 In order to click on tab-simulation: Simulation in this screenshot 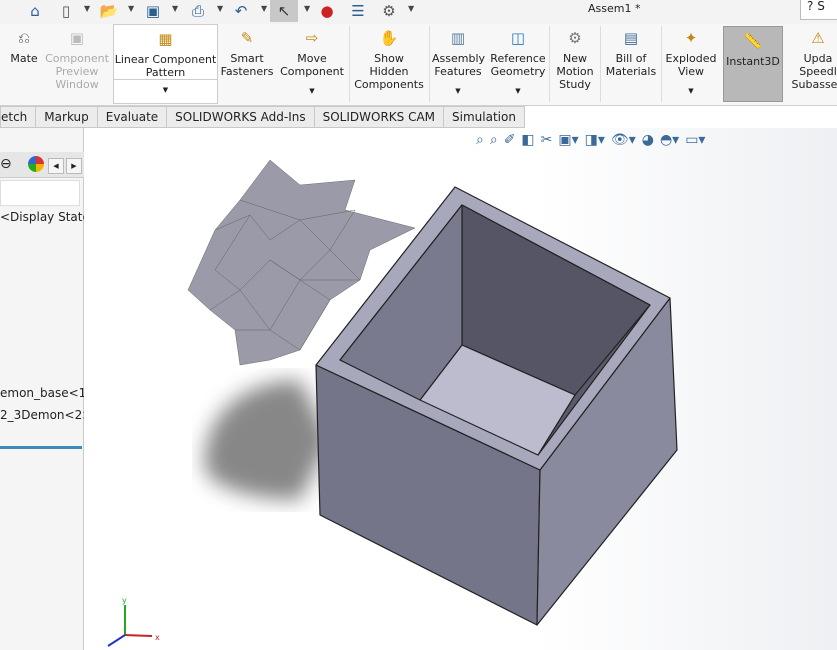, I will do `click(484, 117)`.